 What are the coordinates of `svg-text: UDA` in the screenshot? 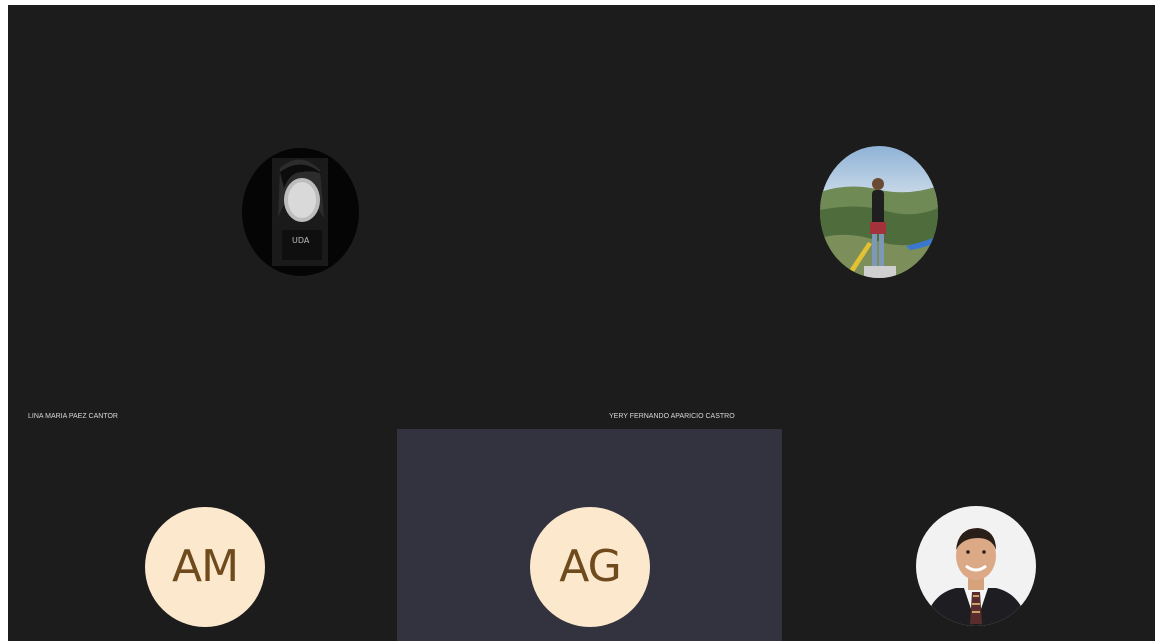 It's located at (301, 240).